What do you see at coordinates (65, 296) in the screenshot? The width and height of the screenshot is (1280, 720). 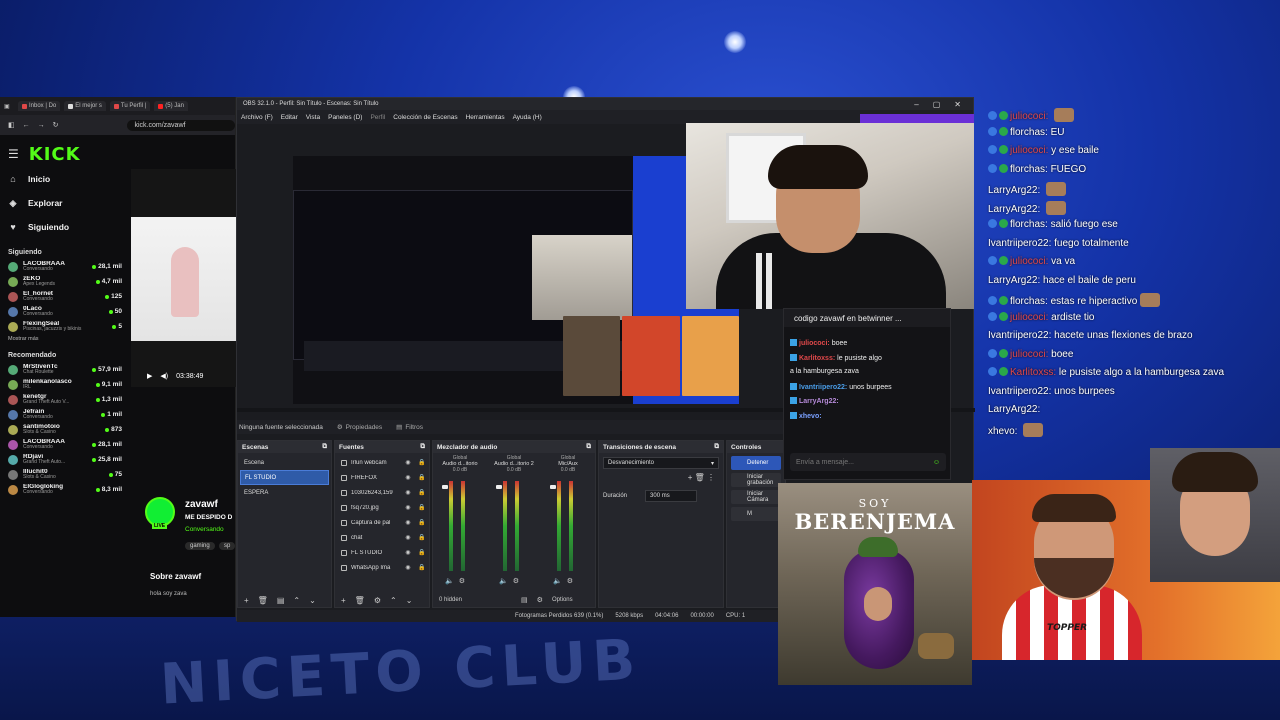 I see `channel-item: El_hornet Conversando 125` at bounding box center [65, 296].